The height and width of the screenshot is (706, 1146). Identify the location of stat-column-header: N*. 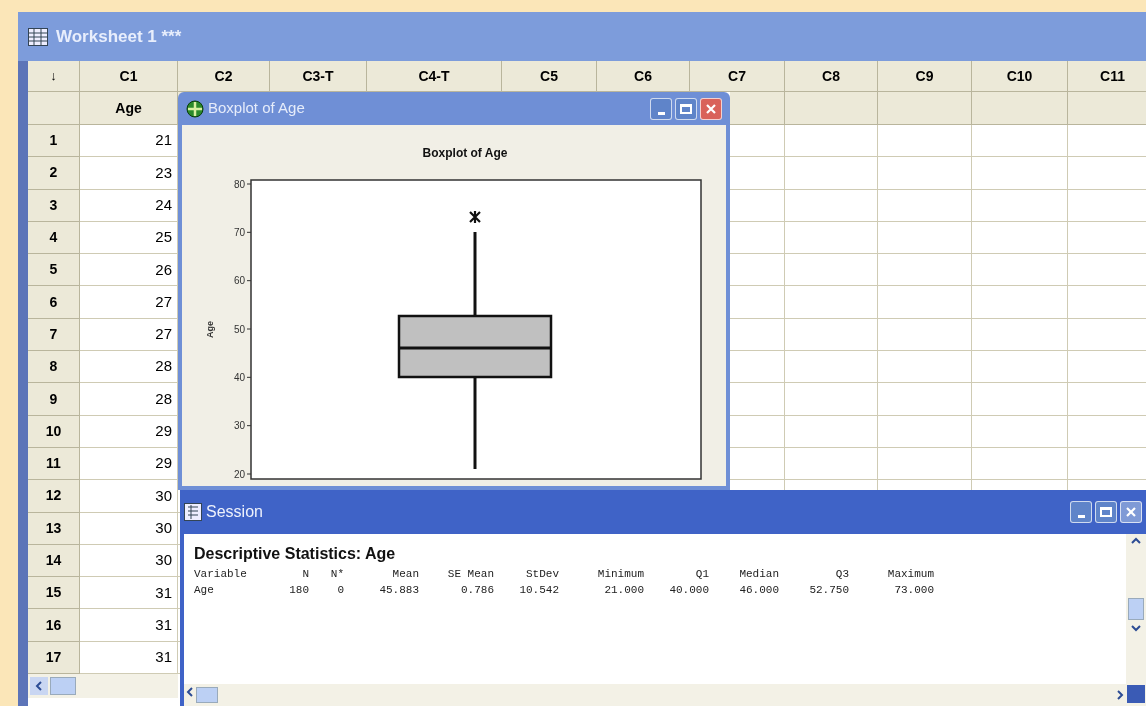
(336, 574).